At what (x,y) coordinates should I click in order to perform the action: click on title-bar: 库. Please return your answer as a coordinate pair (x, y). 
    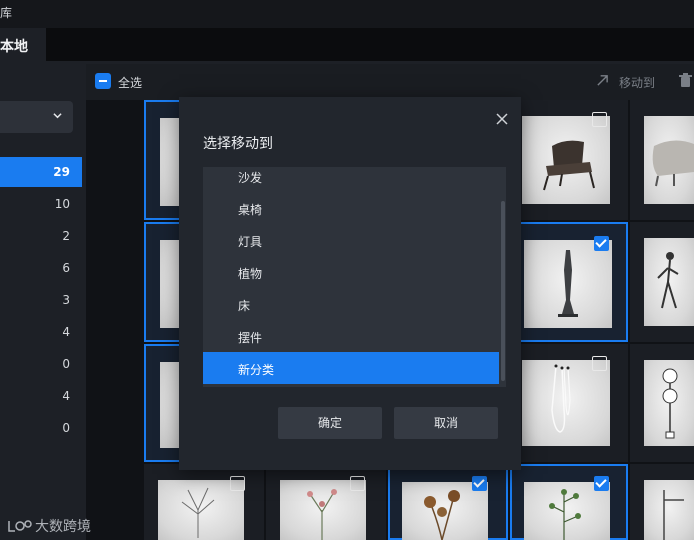
    Looking at the image, I should click on (347, 14).